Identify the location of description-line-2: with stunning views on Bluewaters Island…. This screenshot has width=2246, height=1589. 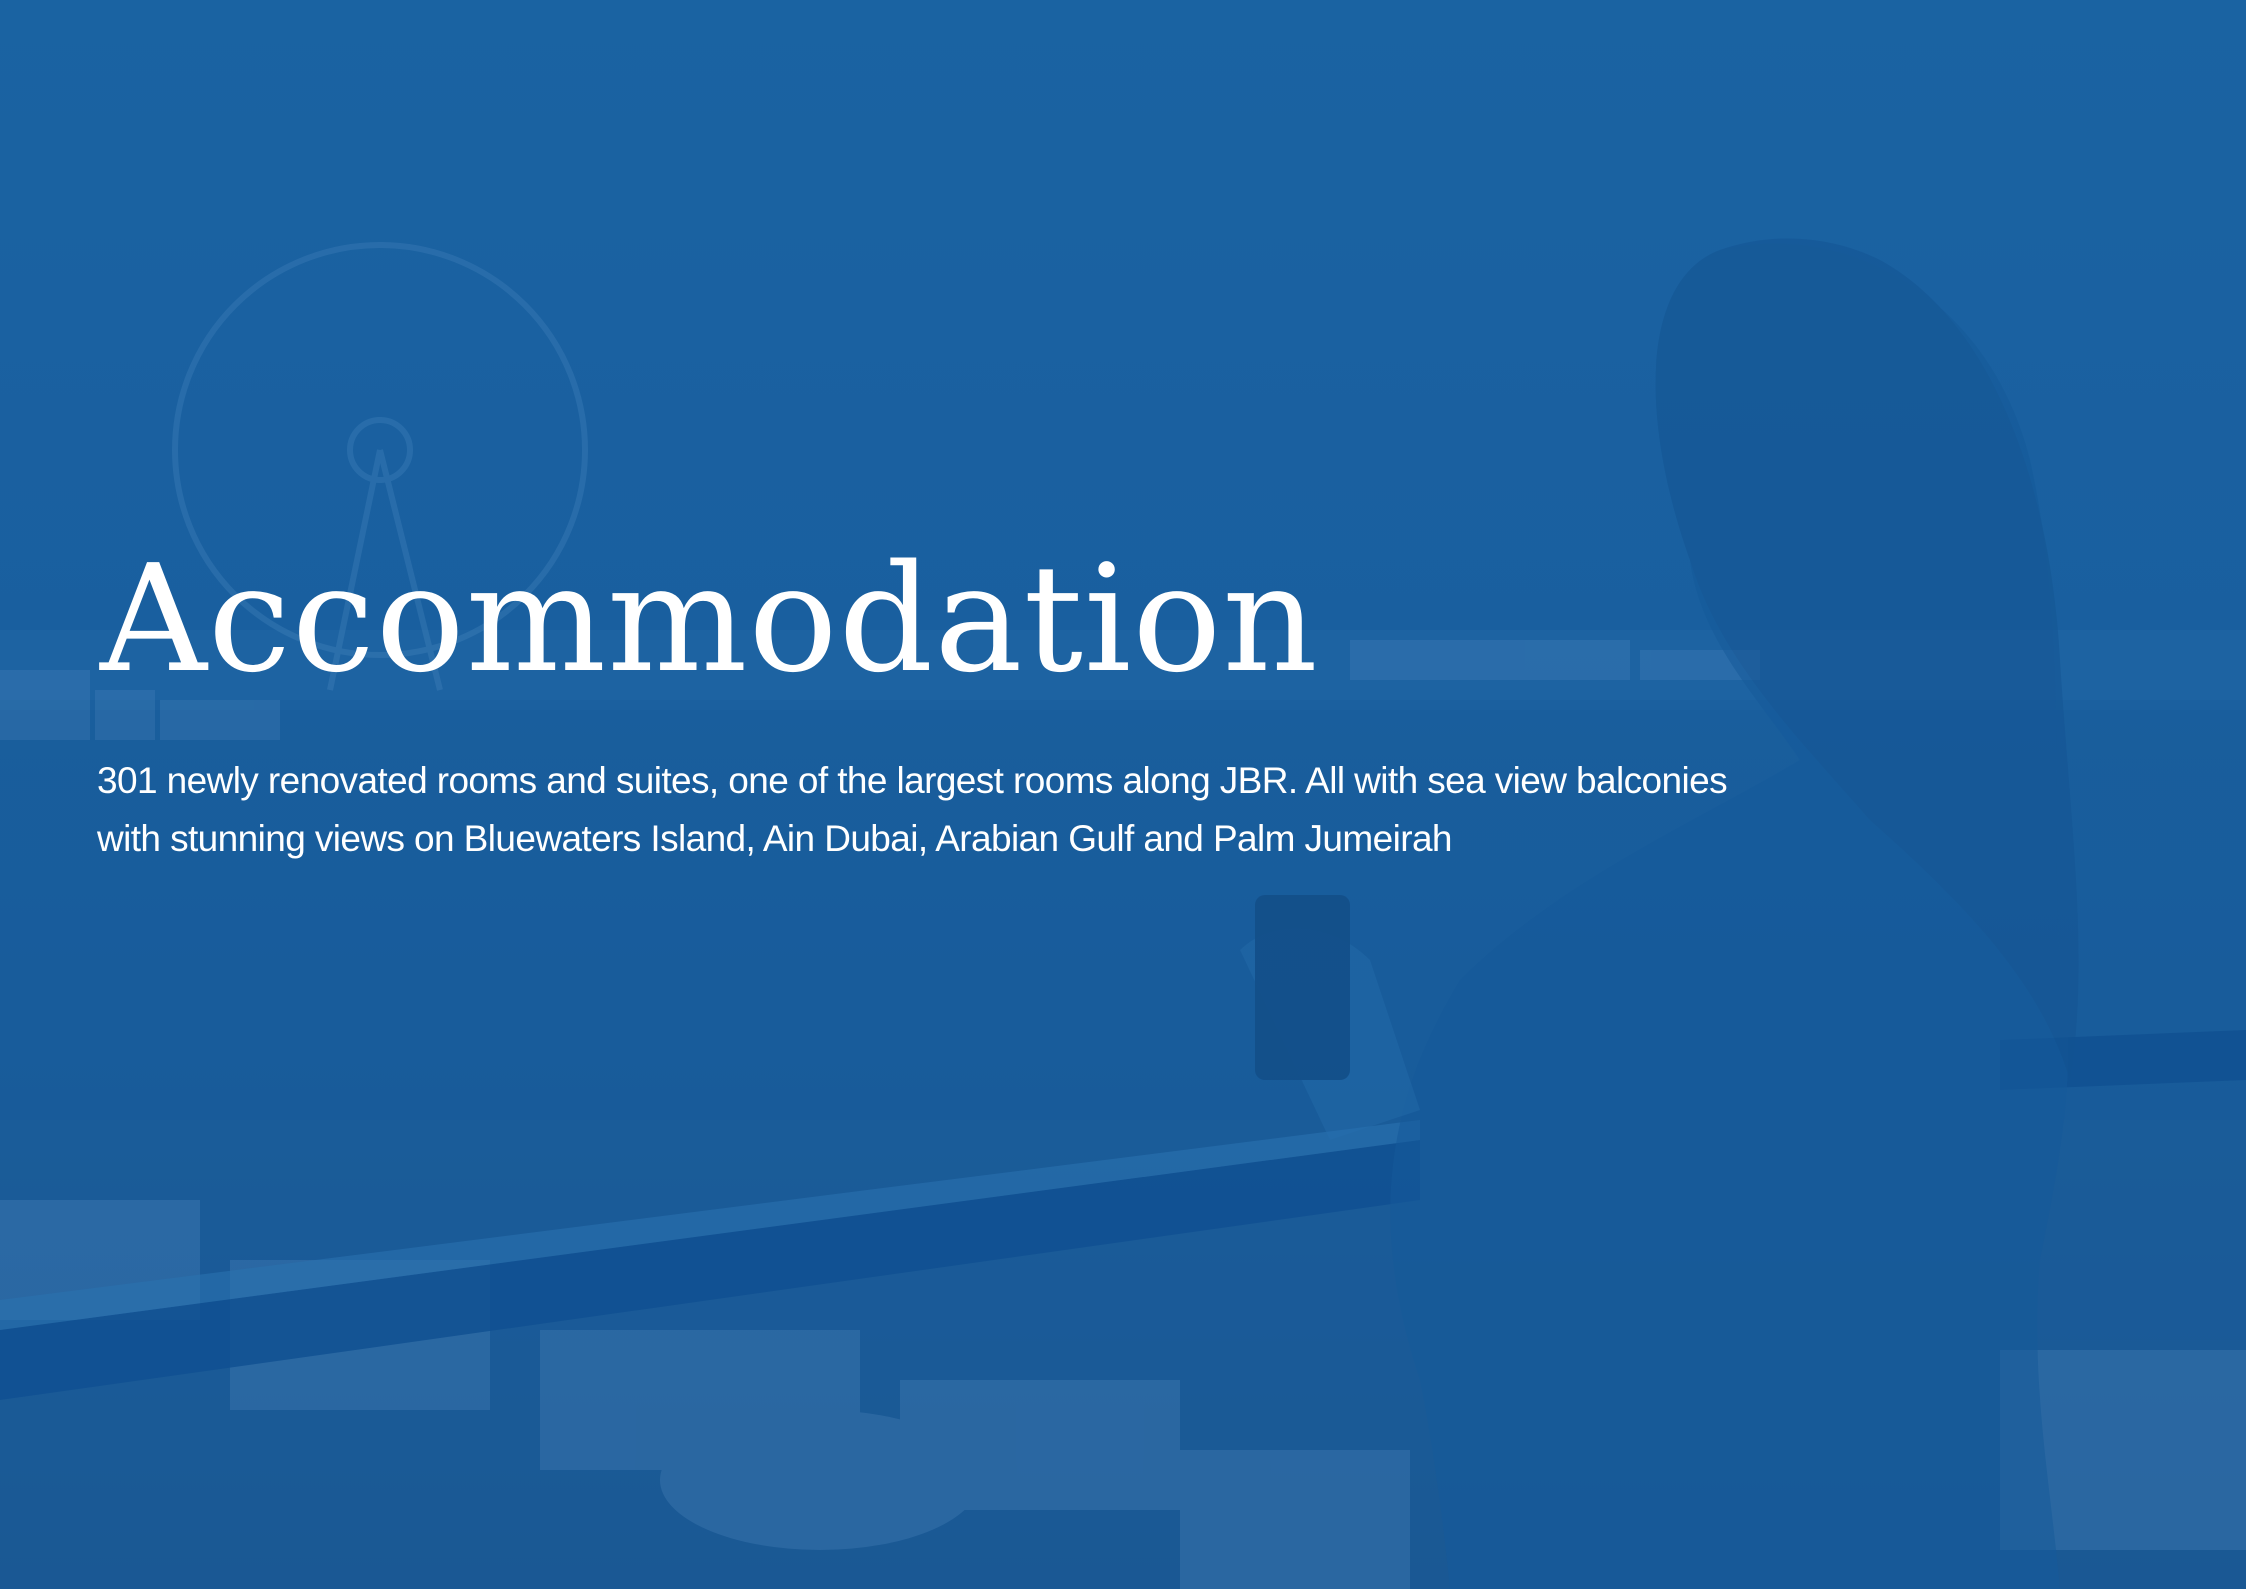
(775, 838).